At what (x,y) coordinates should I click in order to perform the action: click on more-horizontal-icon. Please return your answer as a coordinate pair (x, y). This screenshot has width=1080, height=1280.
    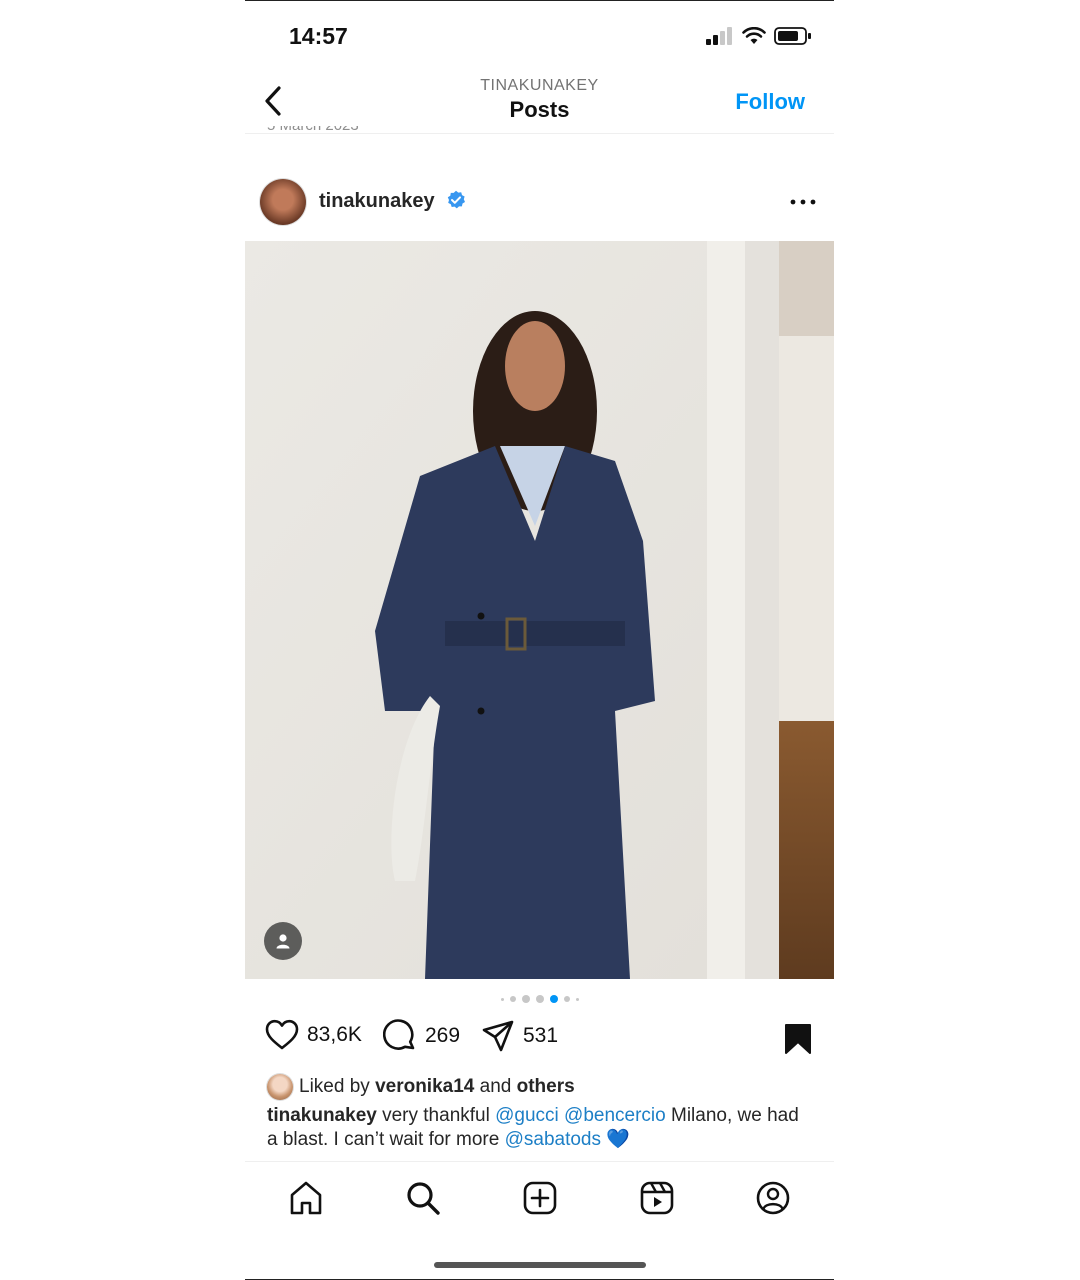
    Looking at the image, I should click on (803, 202).